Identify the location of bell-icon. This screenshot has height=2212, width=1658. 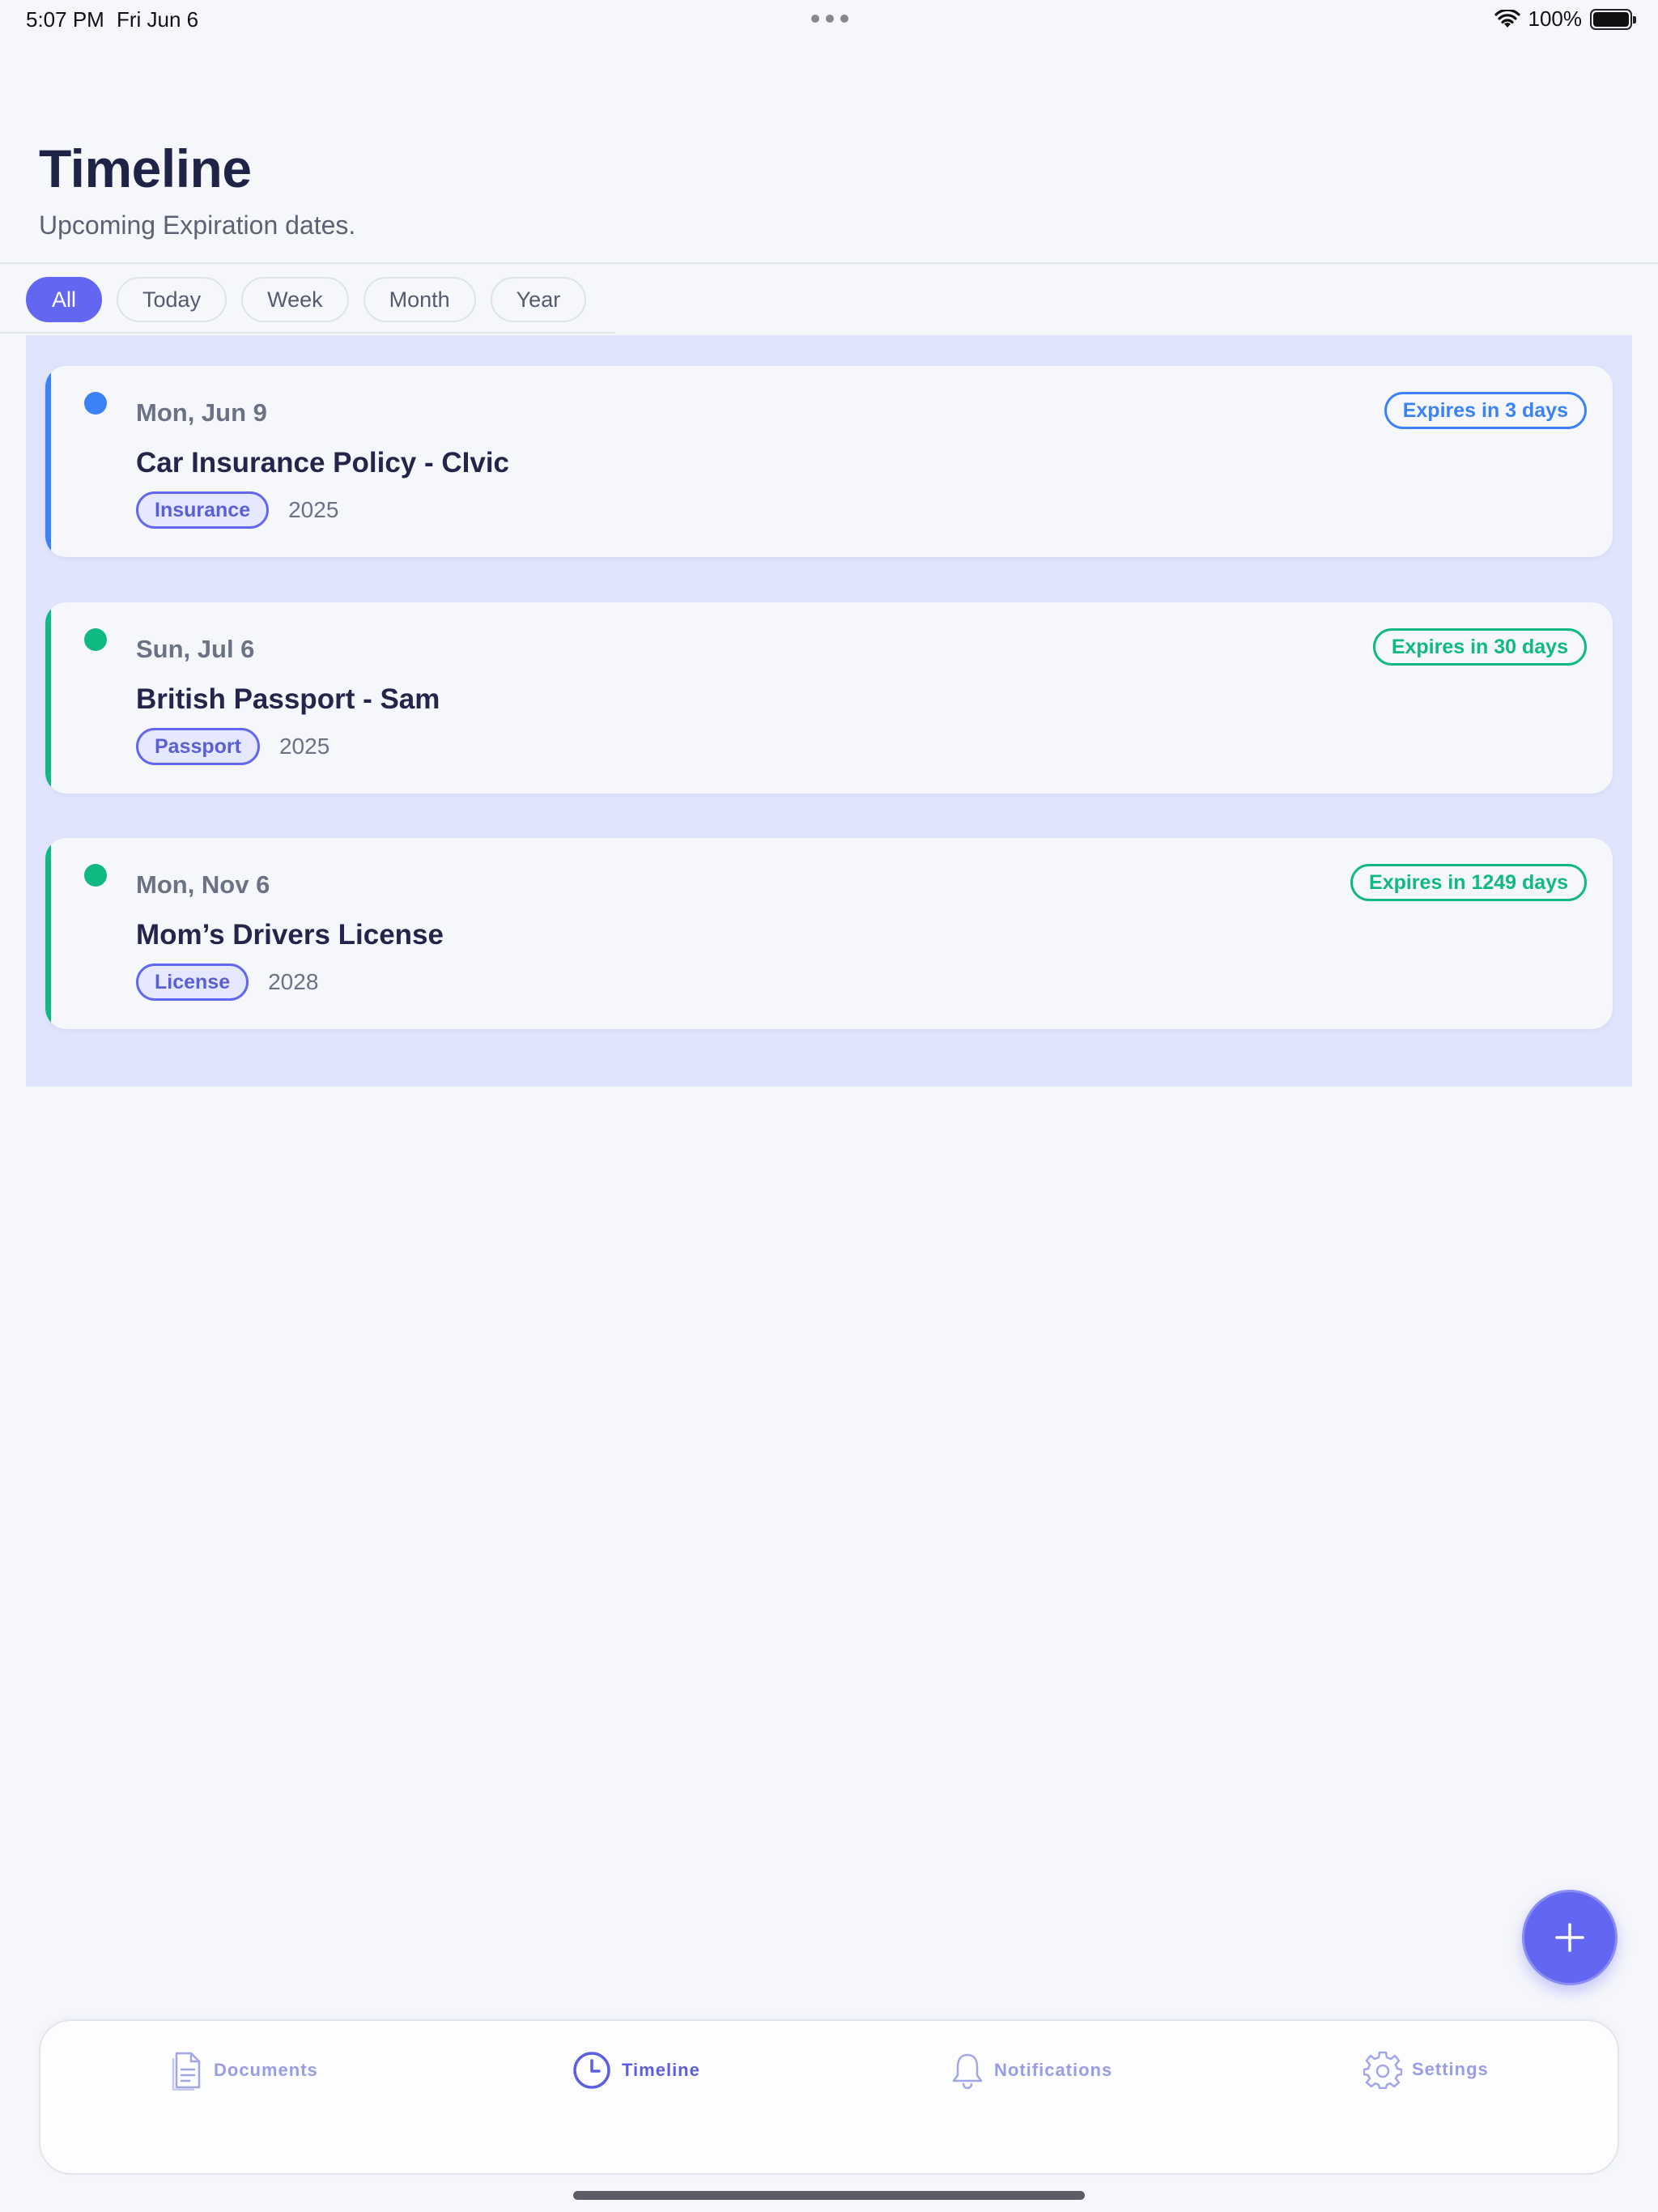
(967, 2071).